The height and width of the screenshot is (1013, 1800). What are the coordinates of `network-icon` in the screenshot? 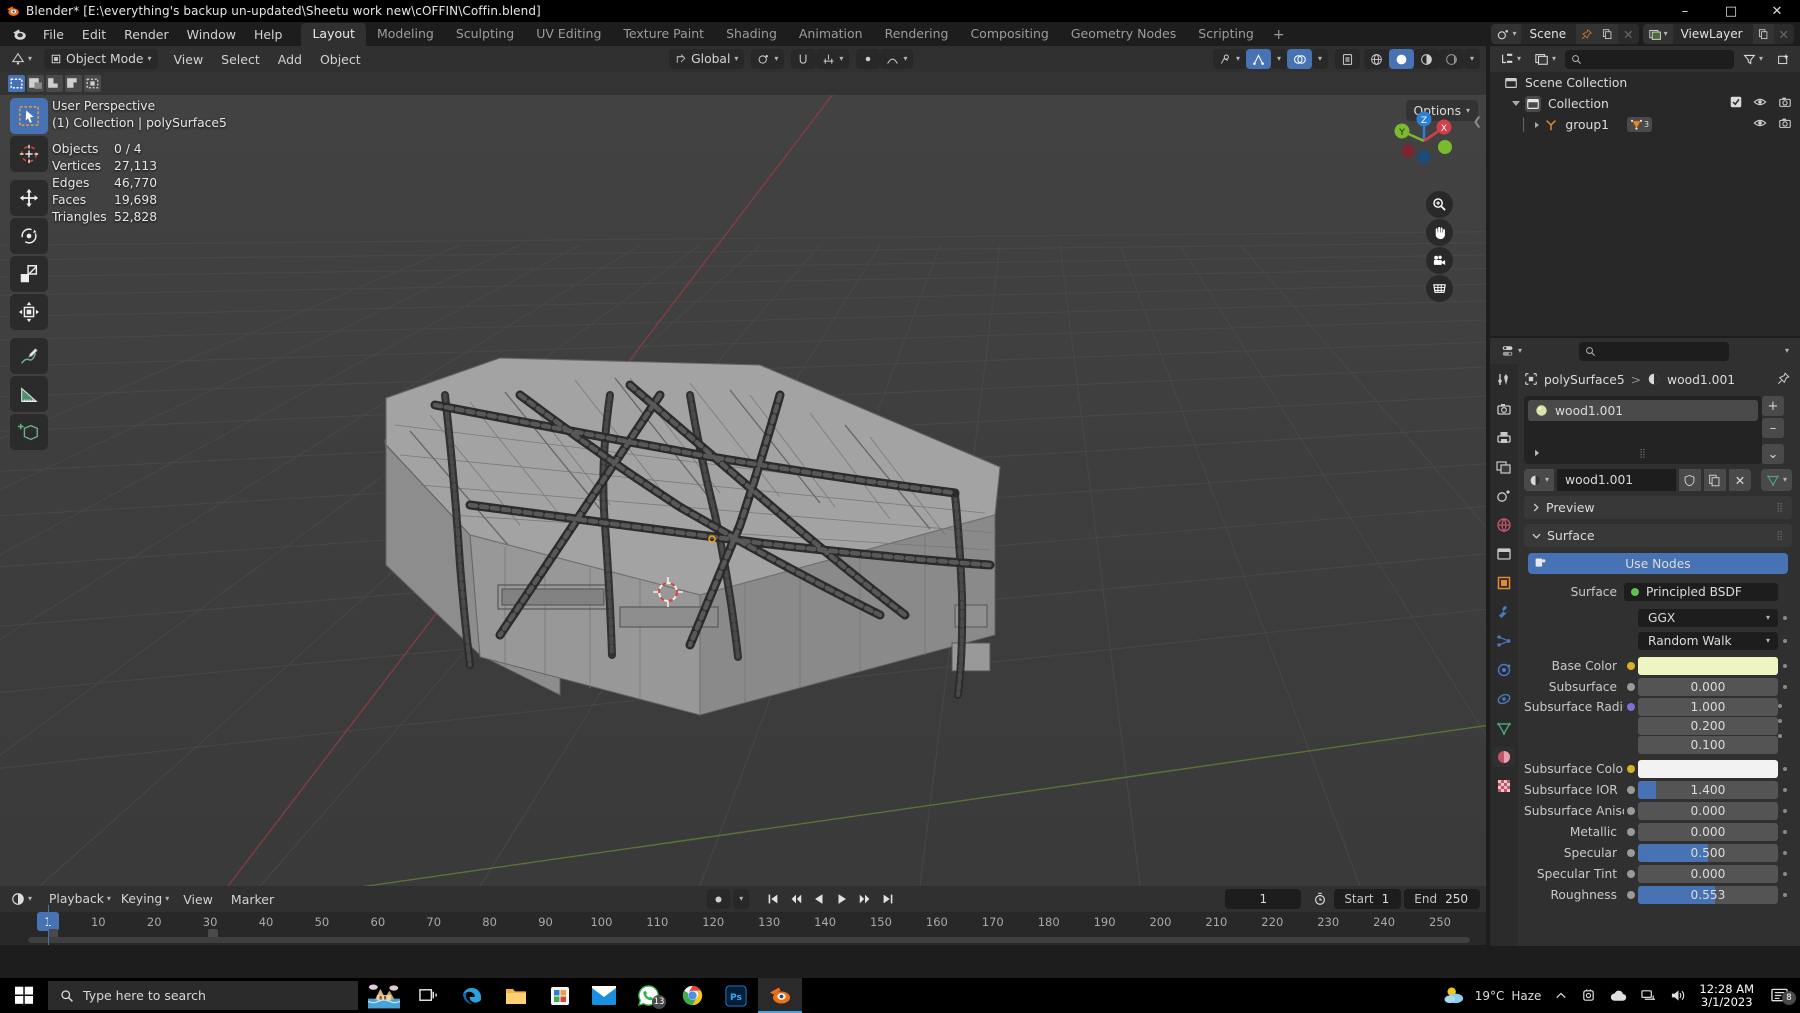 It's located at (1648, 995).